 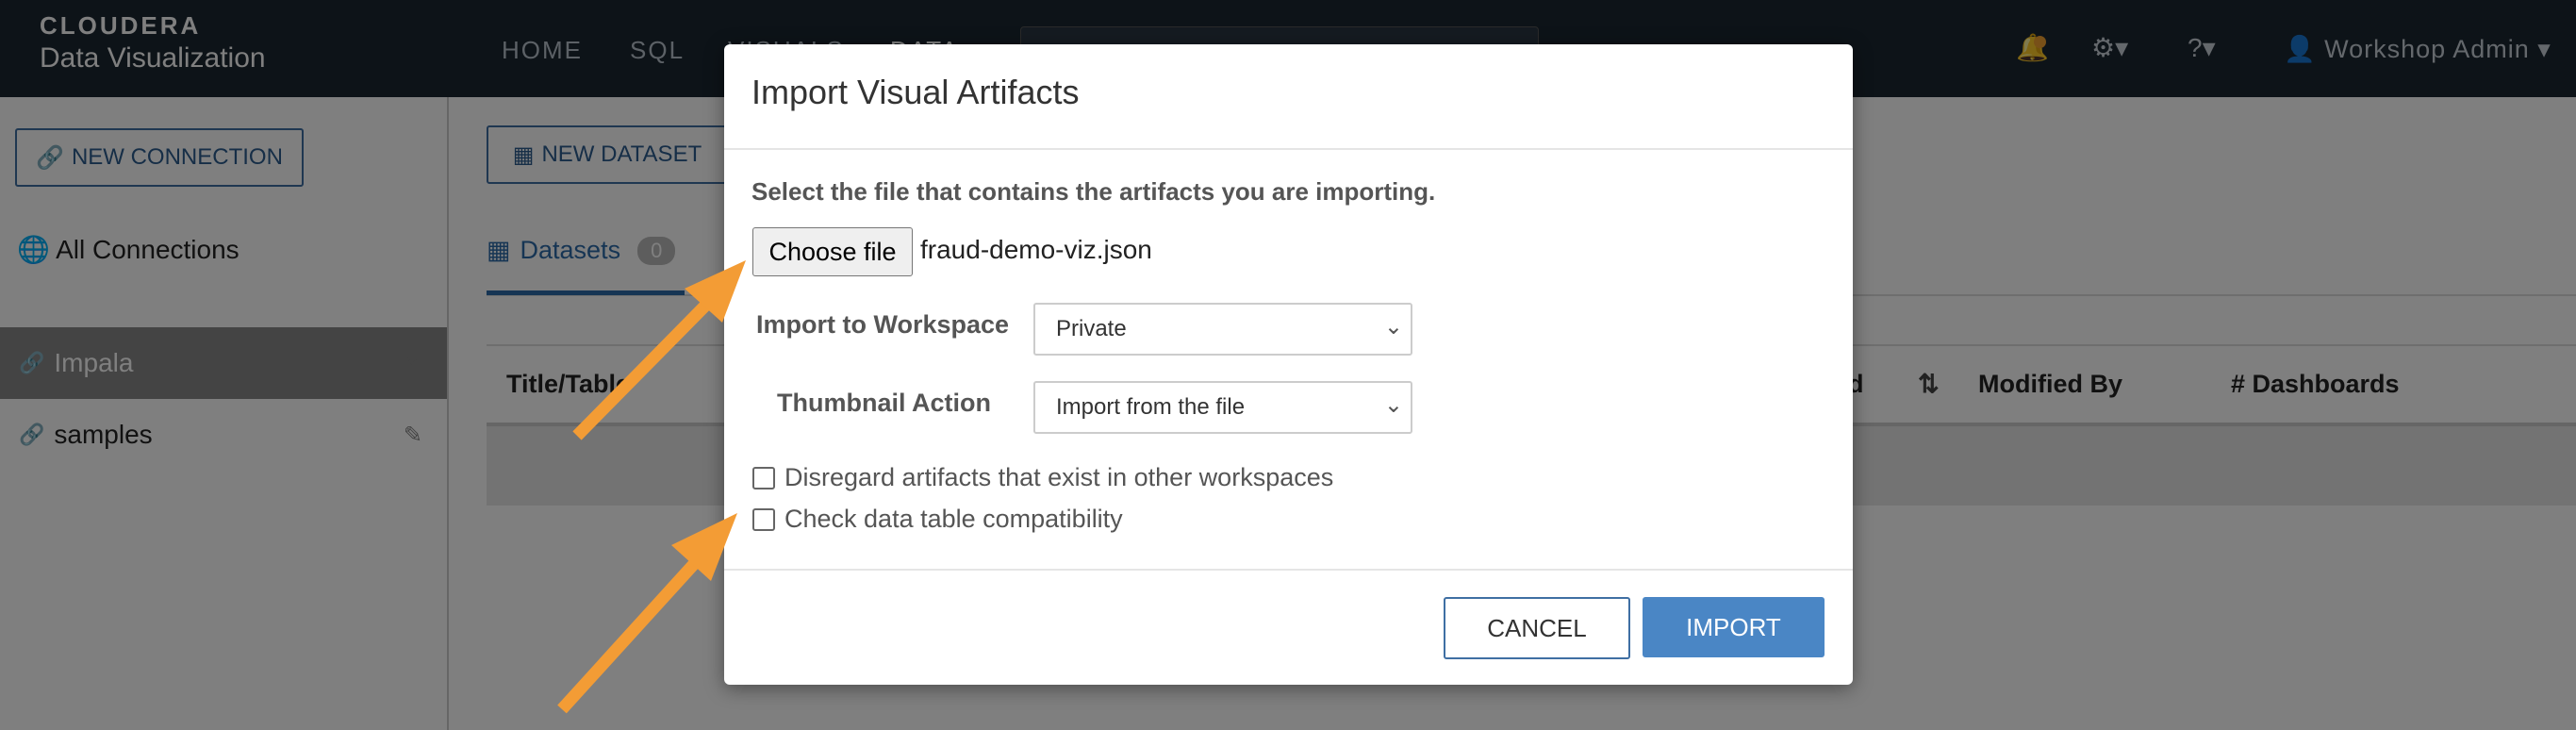 What do you see at coordinates (1288, 97) in the screenshot?
I see `modal-header: Import Visual Artifacts` at bounding box center [1288, 97].